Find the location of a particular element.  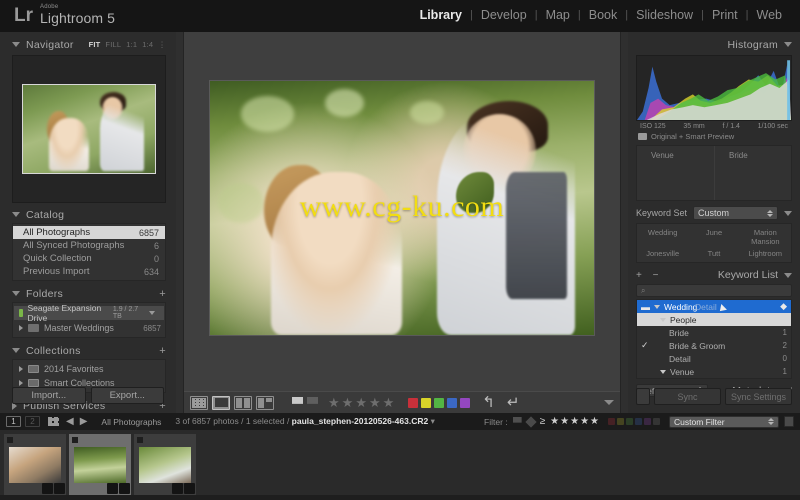

keyword-set-cell: Jonesville is located at coordinates (662, 253).